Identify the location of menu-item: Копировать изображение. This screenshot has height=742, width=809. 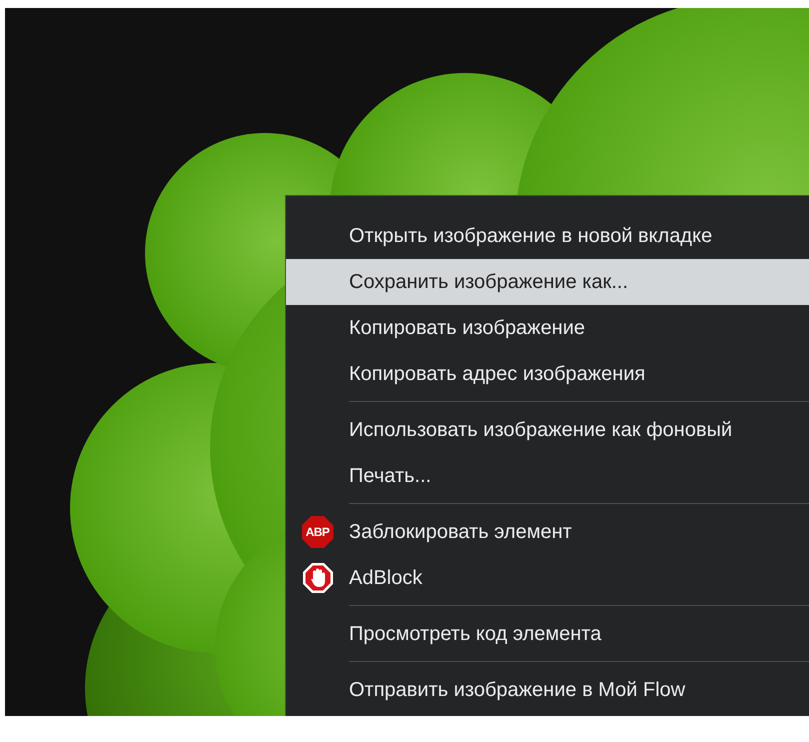
(547, 328).